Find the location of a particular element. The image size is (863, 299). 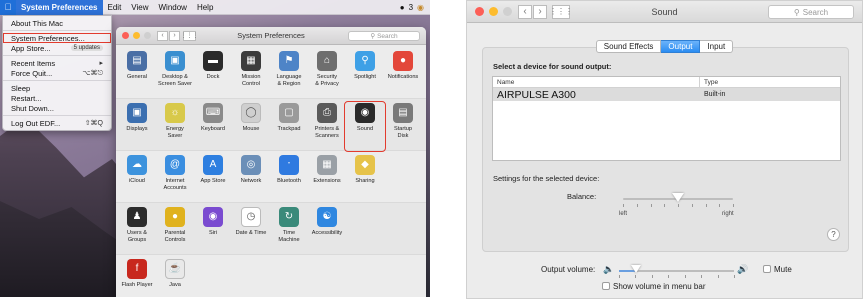

pref-pane-app-store: A App Store is located at coordinates (213, 178).